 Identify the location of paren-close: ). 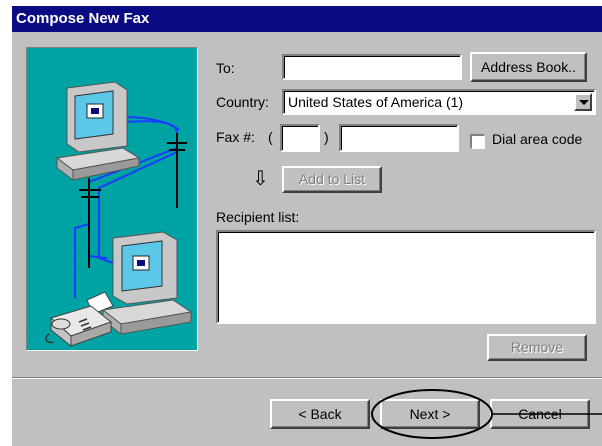
(326, 137).